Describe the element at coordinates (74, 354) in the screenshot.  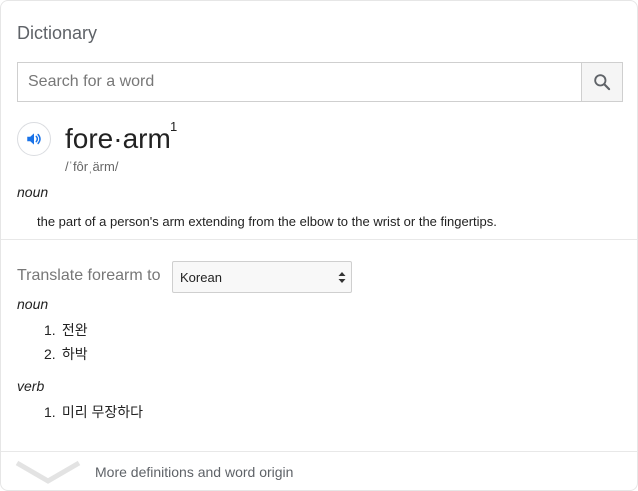
I see `translation-item-text: 하박` at that location.